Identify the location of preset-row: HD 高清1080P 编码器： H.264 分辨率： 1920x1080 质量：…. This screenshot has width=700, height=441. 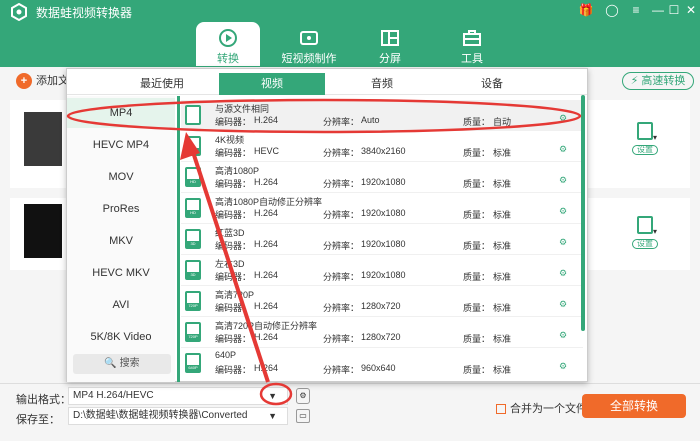
(382, 177).